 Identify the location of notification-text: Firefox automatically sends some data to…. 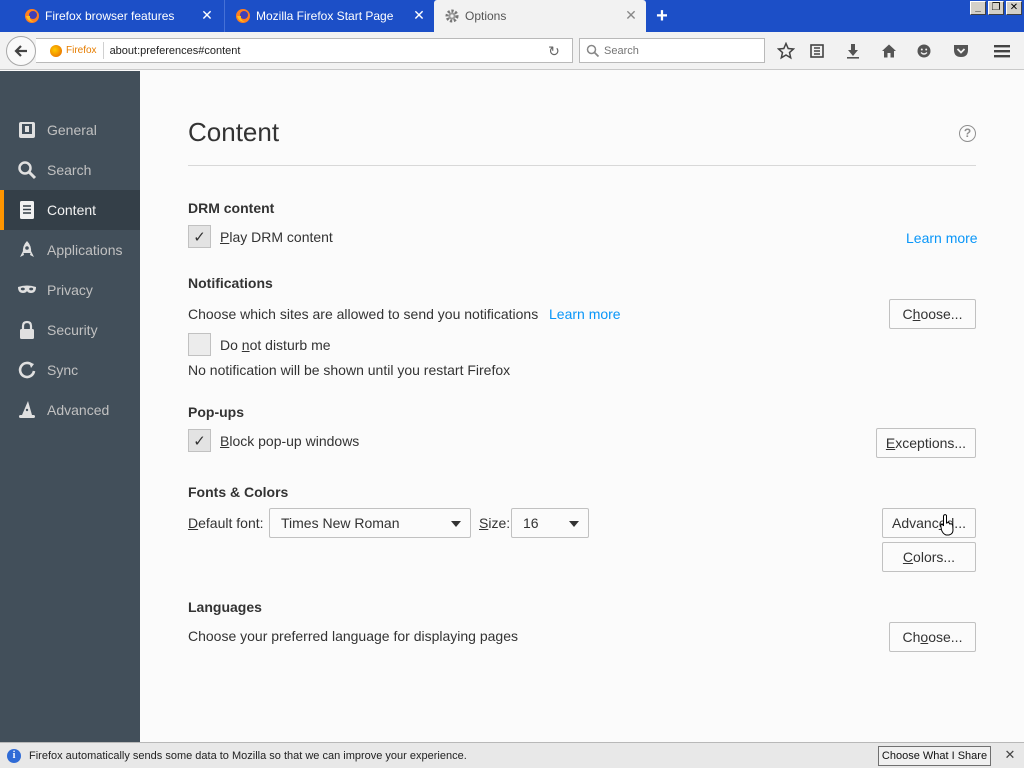
(248, 755).